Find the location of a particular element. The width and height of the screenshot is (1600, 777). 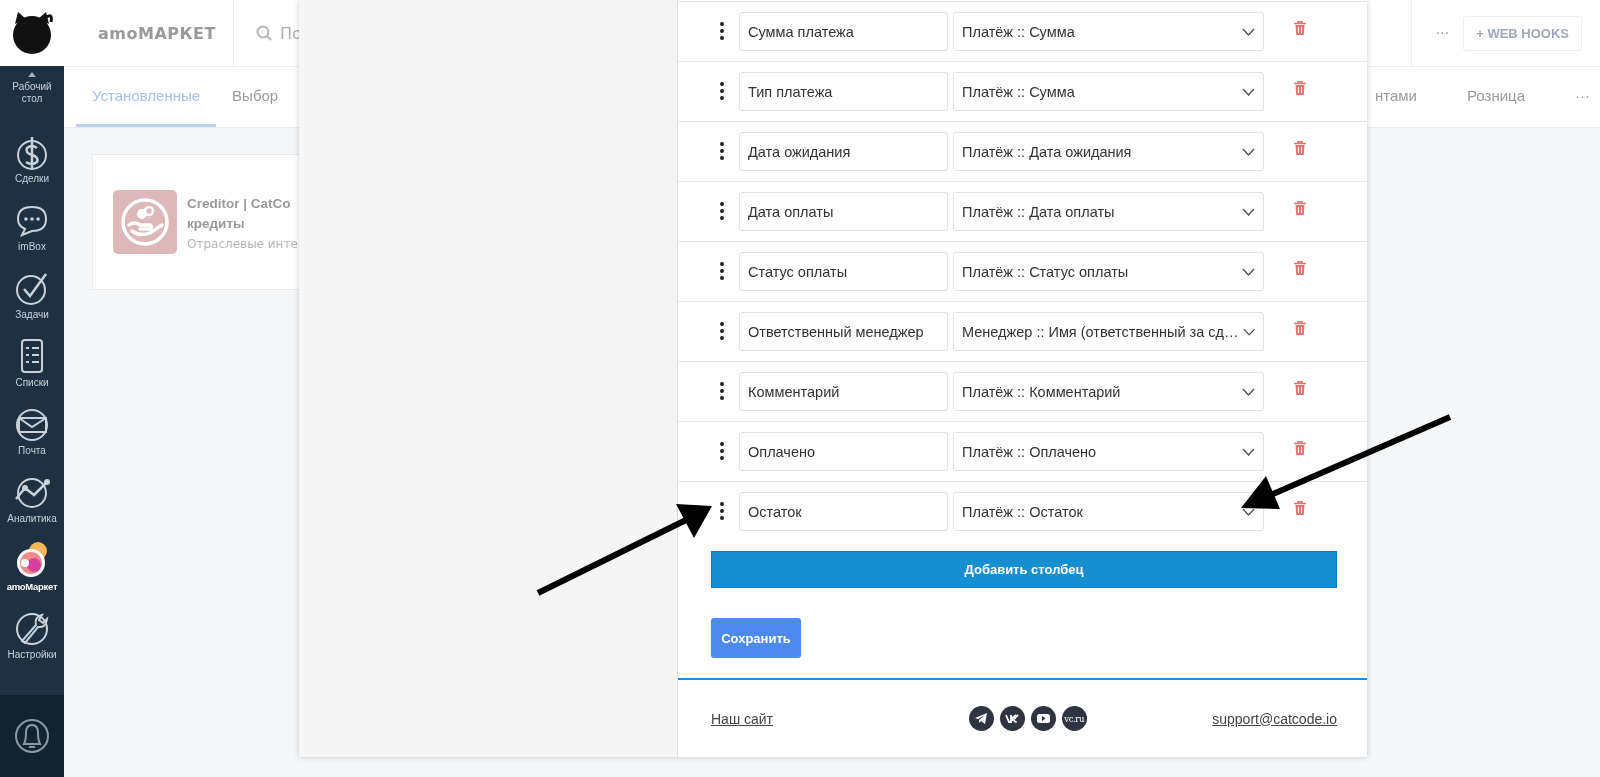

sidebar-item: amoМаркет is located at coordinates (32, 563).